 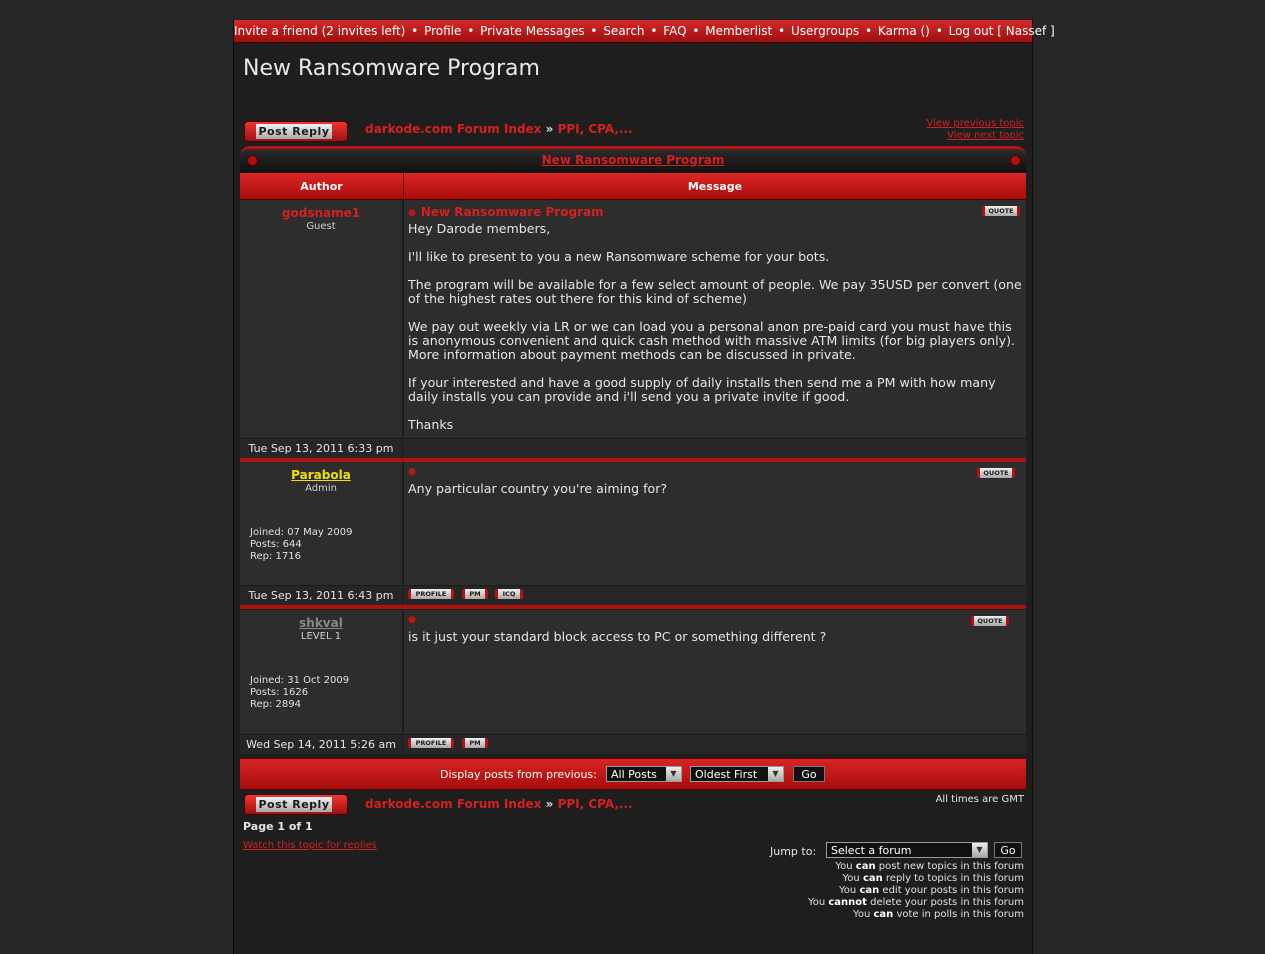 I want to click on topic-navigation: View previous topic View next topic, so click(x=975, y=130).